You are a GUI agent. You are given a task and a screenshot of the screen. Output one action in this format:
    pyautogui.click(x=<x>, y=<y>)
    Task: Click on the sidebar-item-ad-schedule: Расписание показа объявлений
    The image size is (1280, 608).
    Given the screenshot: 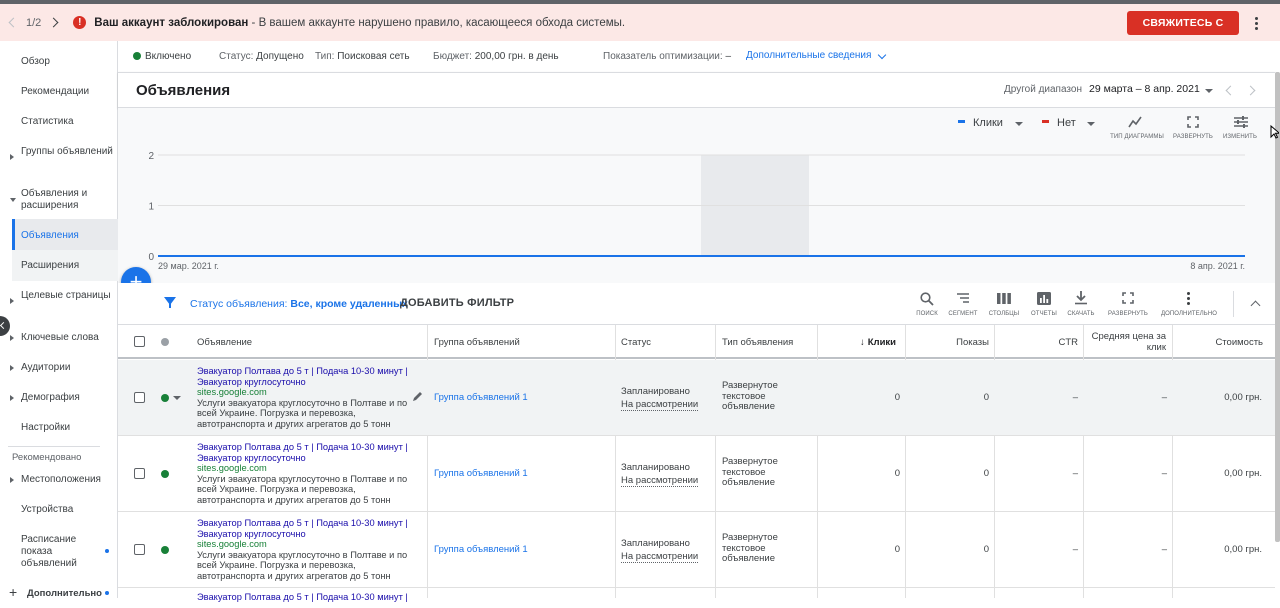 What is the action you would take?
    pyautogui.click(x=61, y=552)
    